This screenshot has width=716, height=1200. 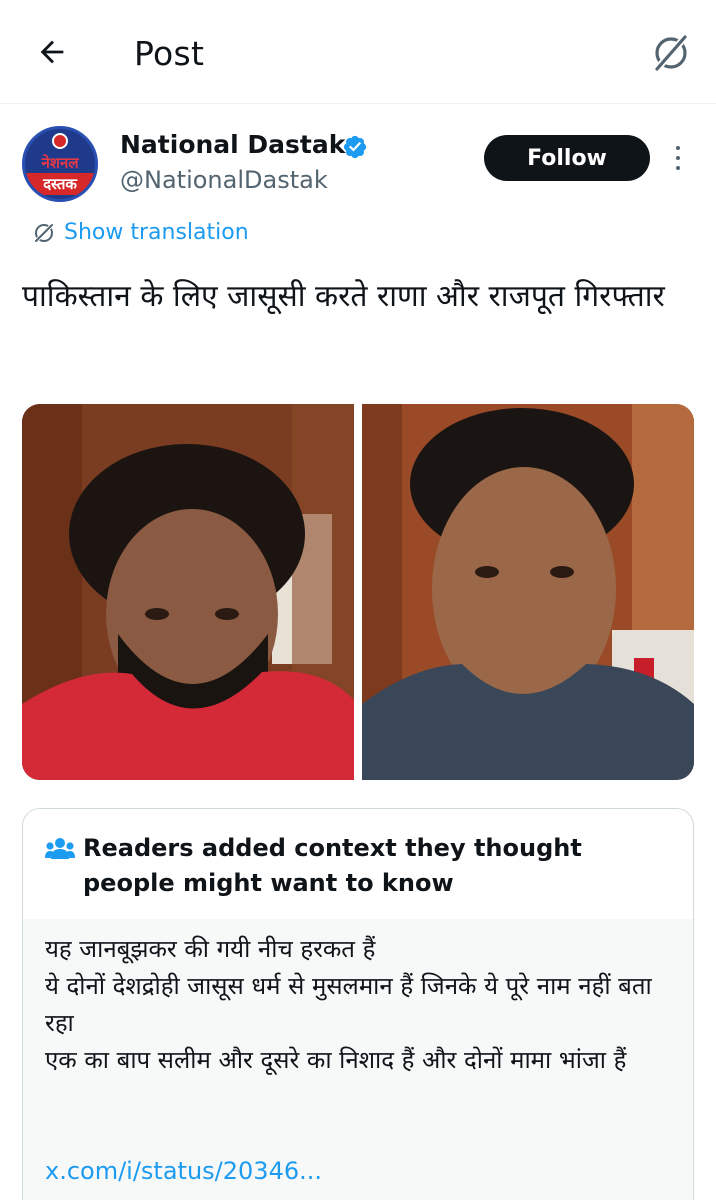 I want to click on arrow-left-icon, so click(x=52, y=52).